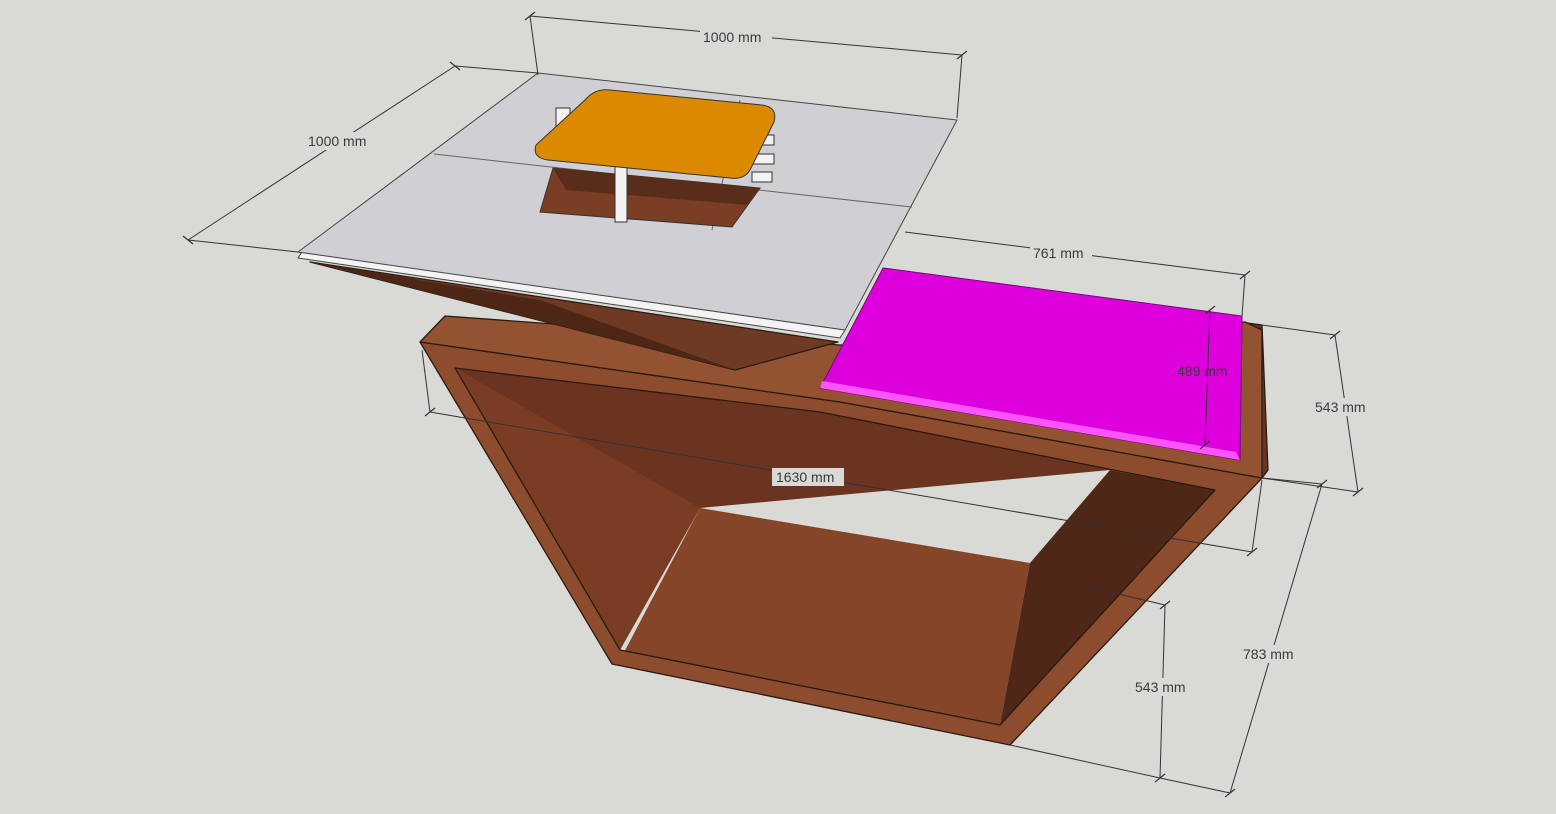 The height and width of the screenshot is (814, 1556). I want to click on label-overall-length: 1630 mm, so click(805, 477).